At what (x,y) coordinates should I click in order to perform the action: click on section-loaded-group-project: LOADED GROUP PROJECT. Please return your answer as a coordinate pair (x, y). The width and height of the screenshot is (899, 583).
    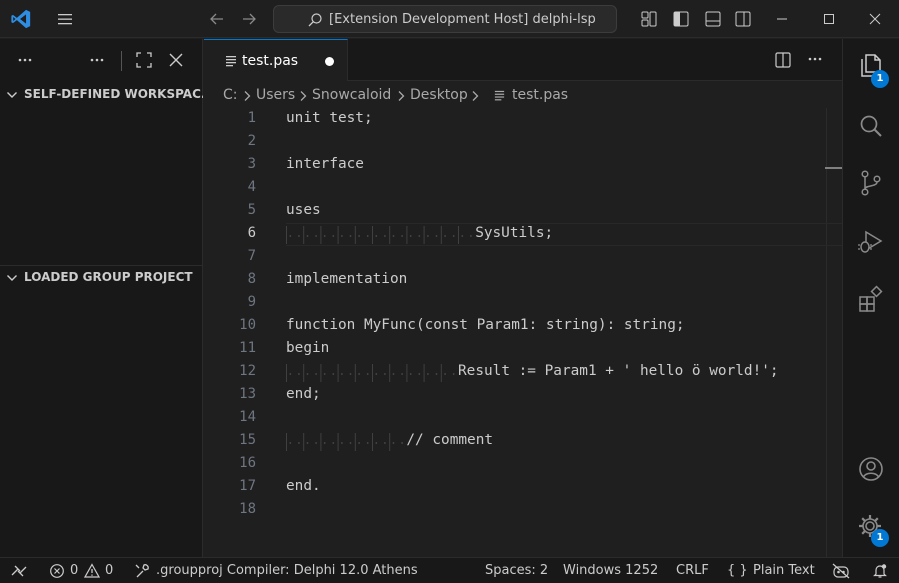
    Looking at the image, I should click on (101, 278).